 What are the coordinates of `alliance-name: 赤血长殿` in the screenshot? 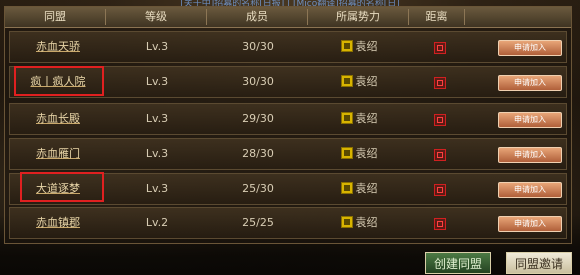 It's located at (58, 119).